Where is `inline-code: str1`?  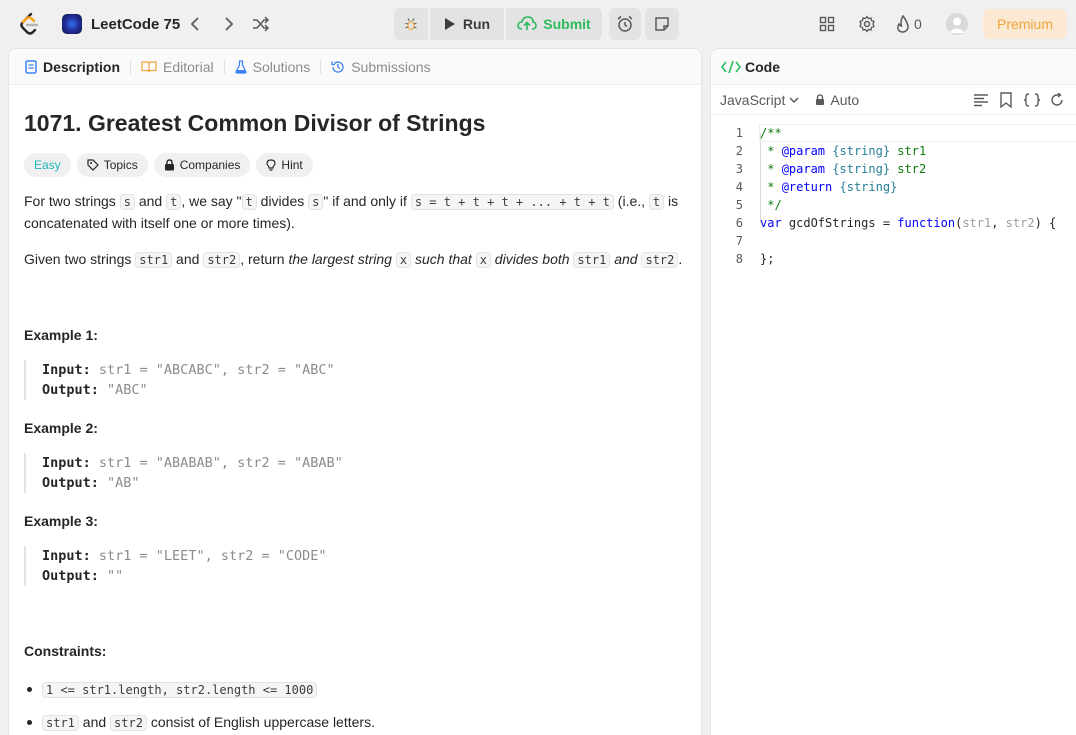 inline-code: str1 is located at coordinates (60, 723).